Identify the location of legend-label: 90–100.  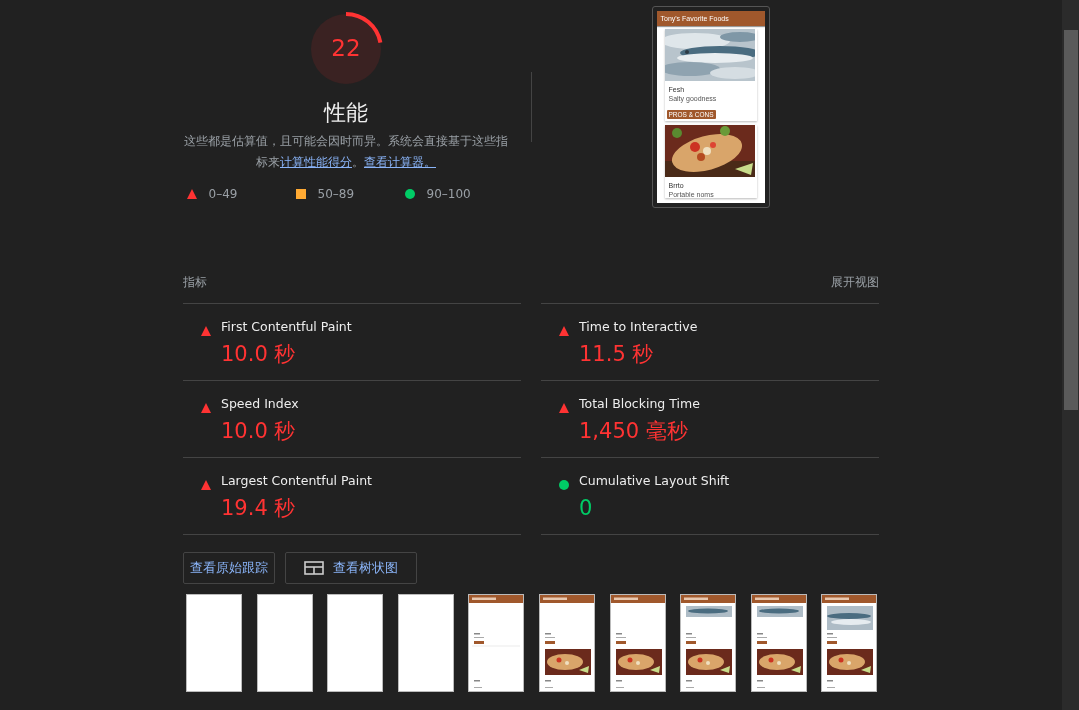
(448, 194).